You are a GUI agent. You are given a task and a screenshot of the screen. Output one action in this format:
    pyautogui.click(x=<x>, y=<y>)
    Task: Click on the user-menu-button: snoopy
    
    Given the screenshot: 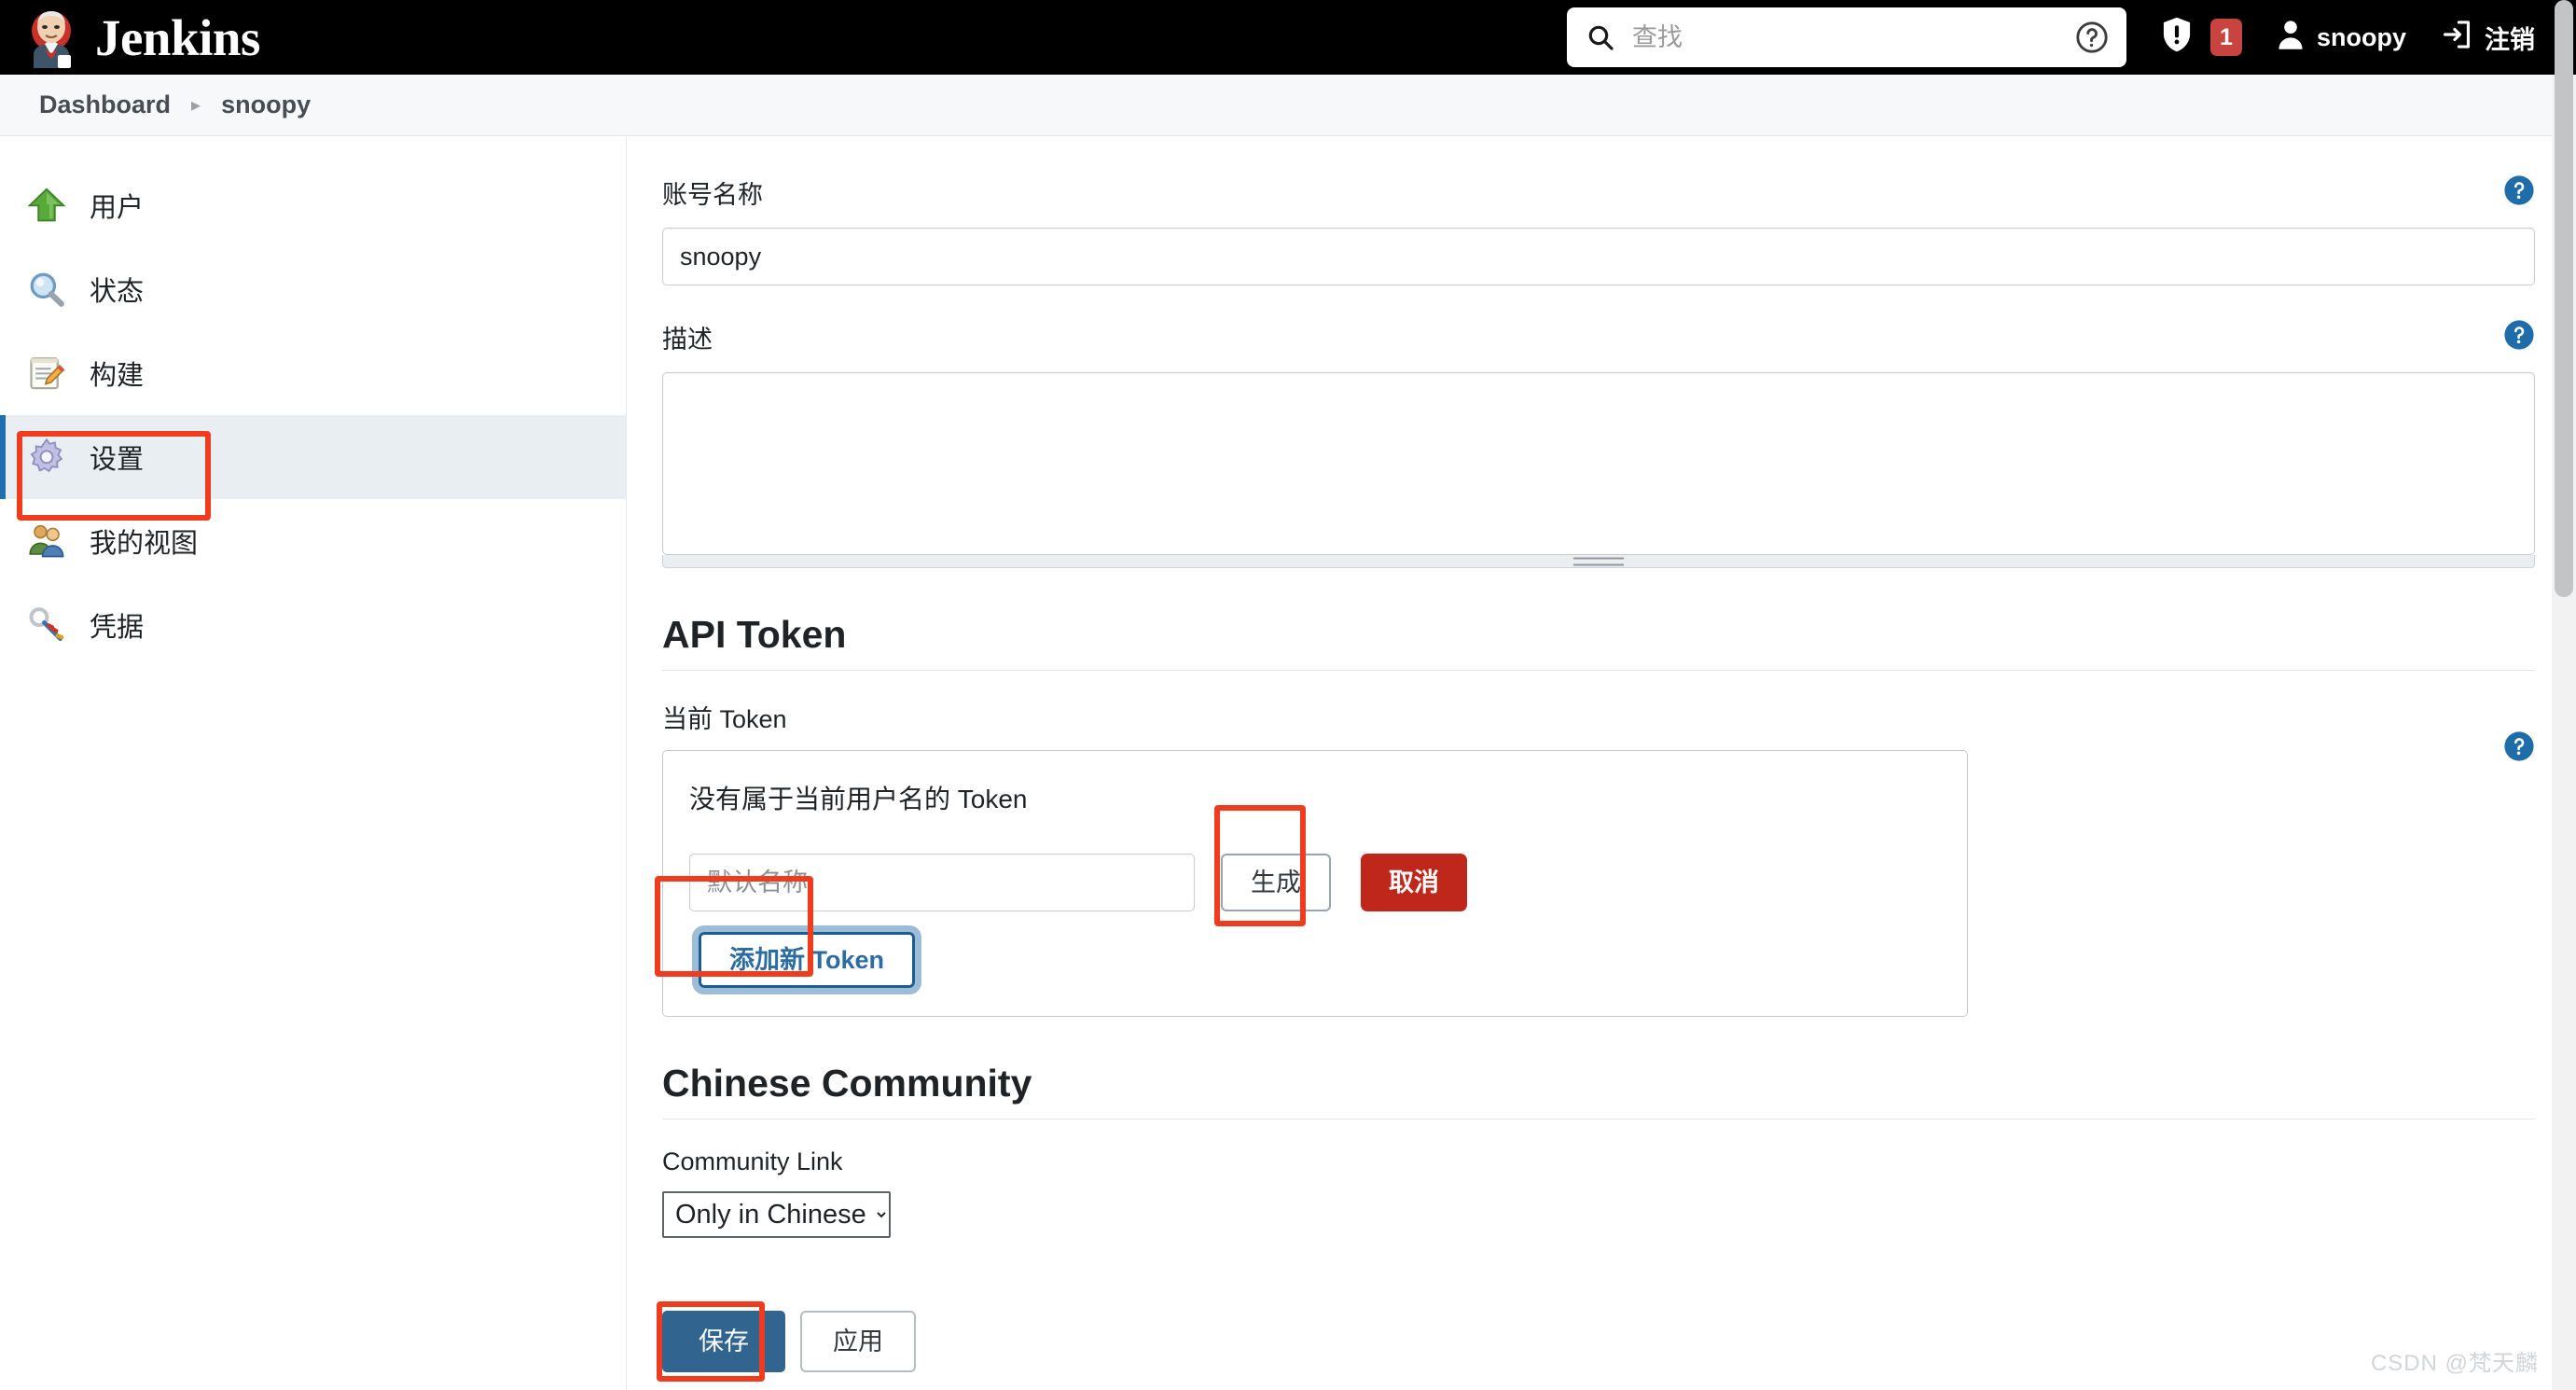 What is the action you would take?
    pyautogui.click(x=2341, y=37)
    